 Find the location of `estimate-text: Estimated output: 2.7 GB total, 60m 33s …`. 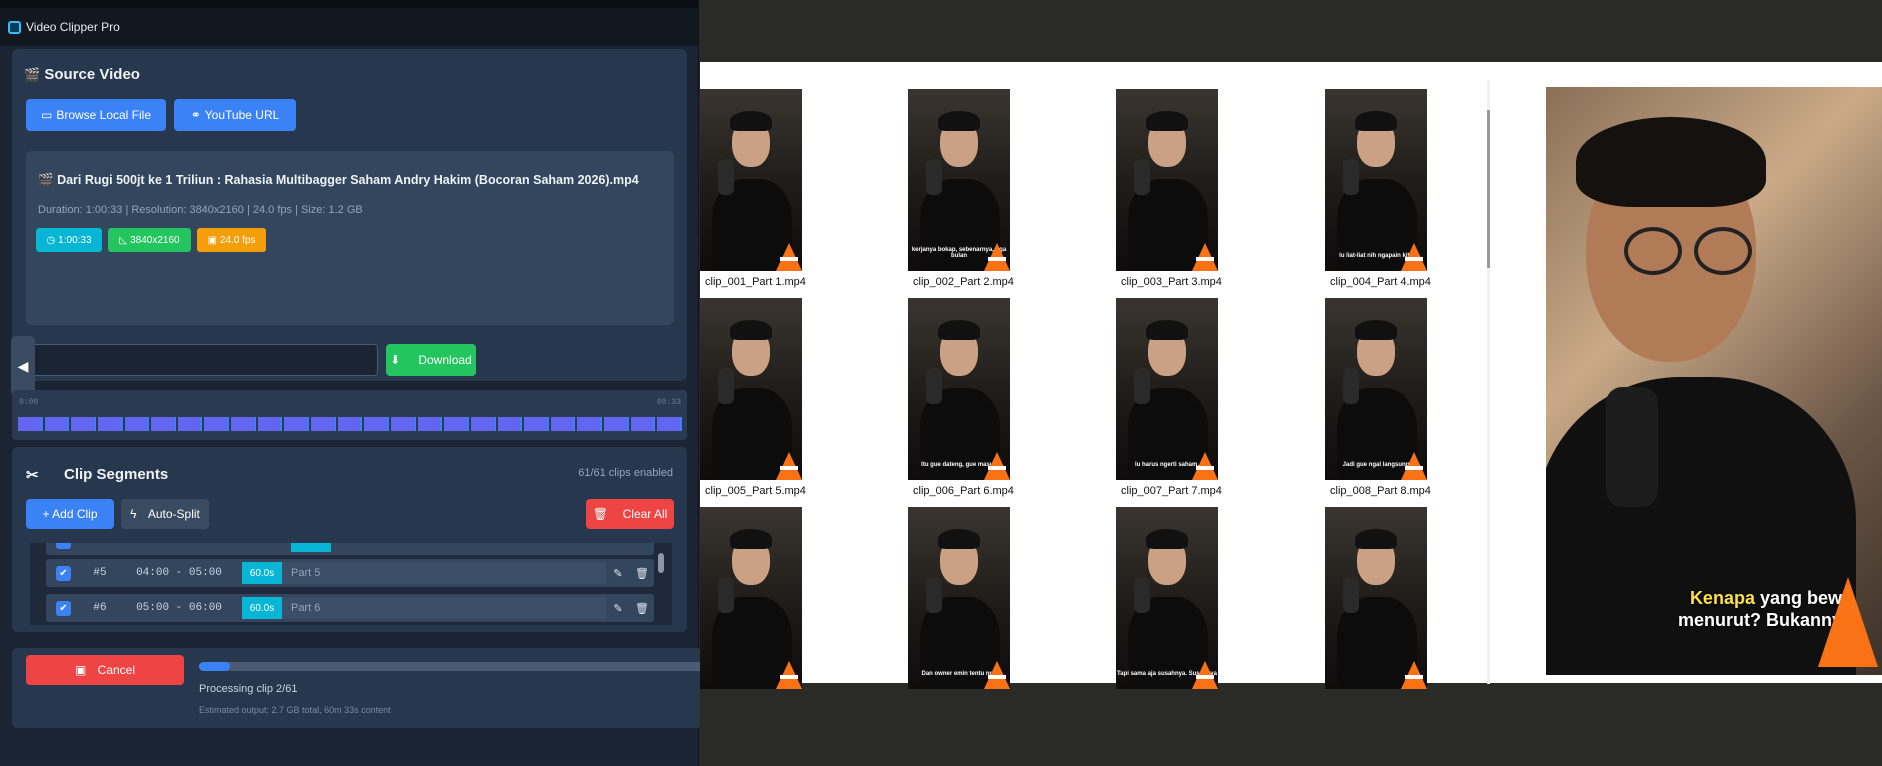

estimate-text: Estimated output: 2.7 GB total, 60m 33s … is located at coordinates (295, 710).